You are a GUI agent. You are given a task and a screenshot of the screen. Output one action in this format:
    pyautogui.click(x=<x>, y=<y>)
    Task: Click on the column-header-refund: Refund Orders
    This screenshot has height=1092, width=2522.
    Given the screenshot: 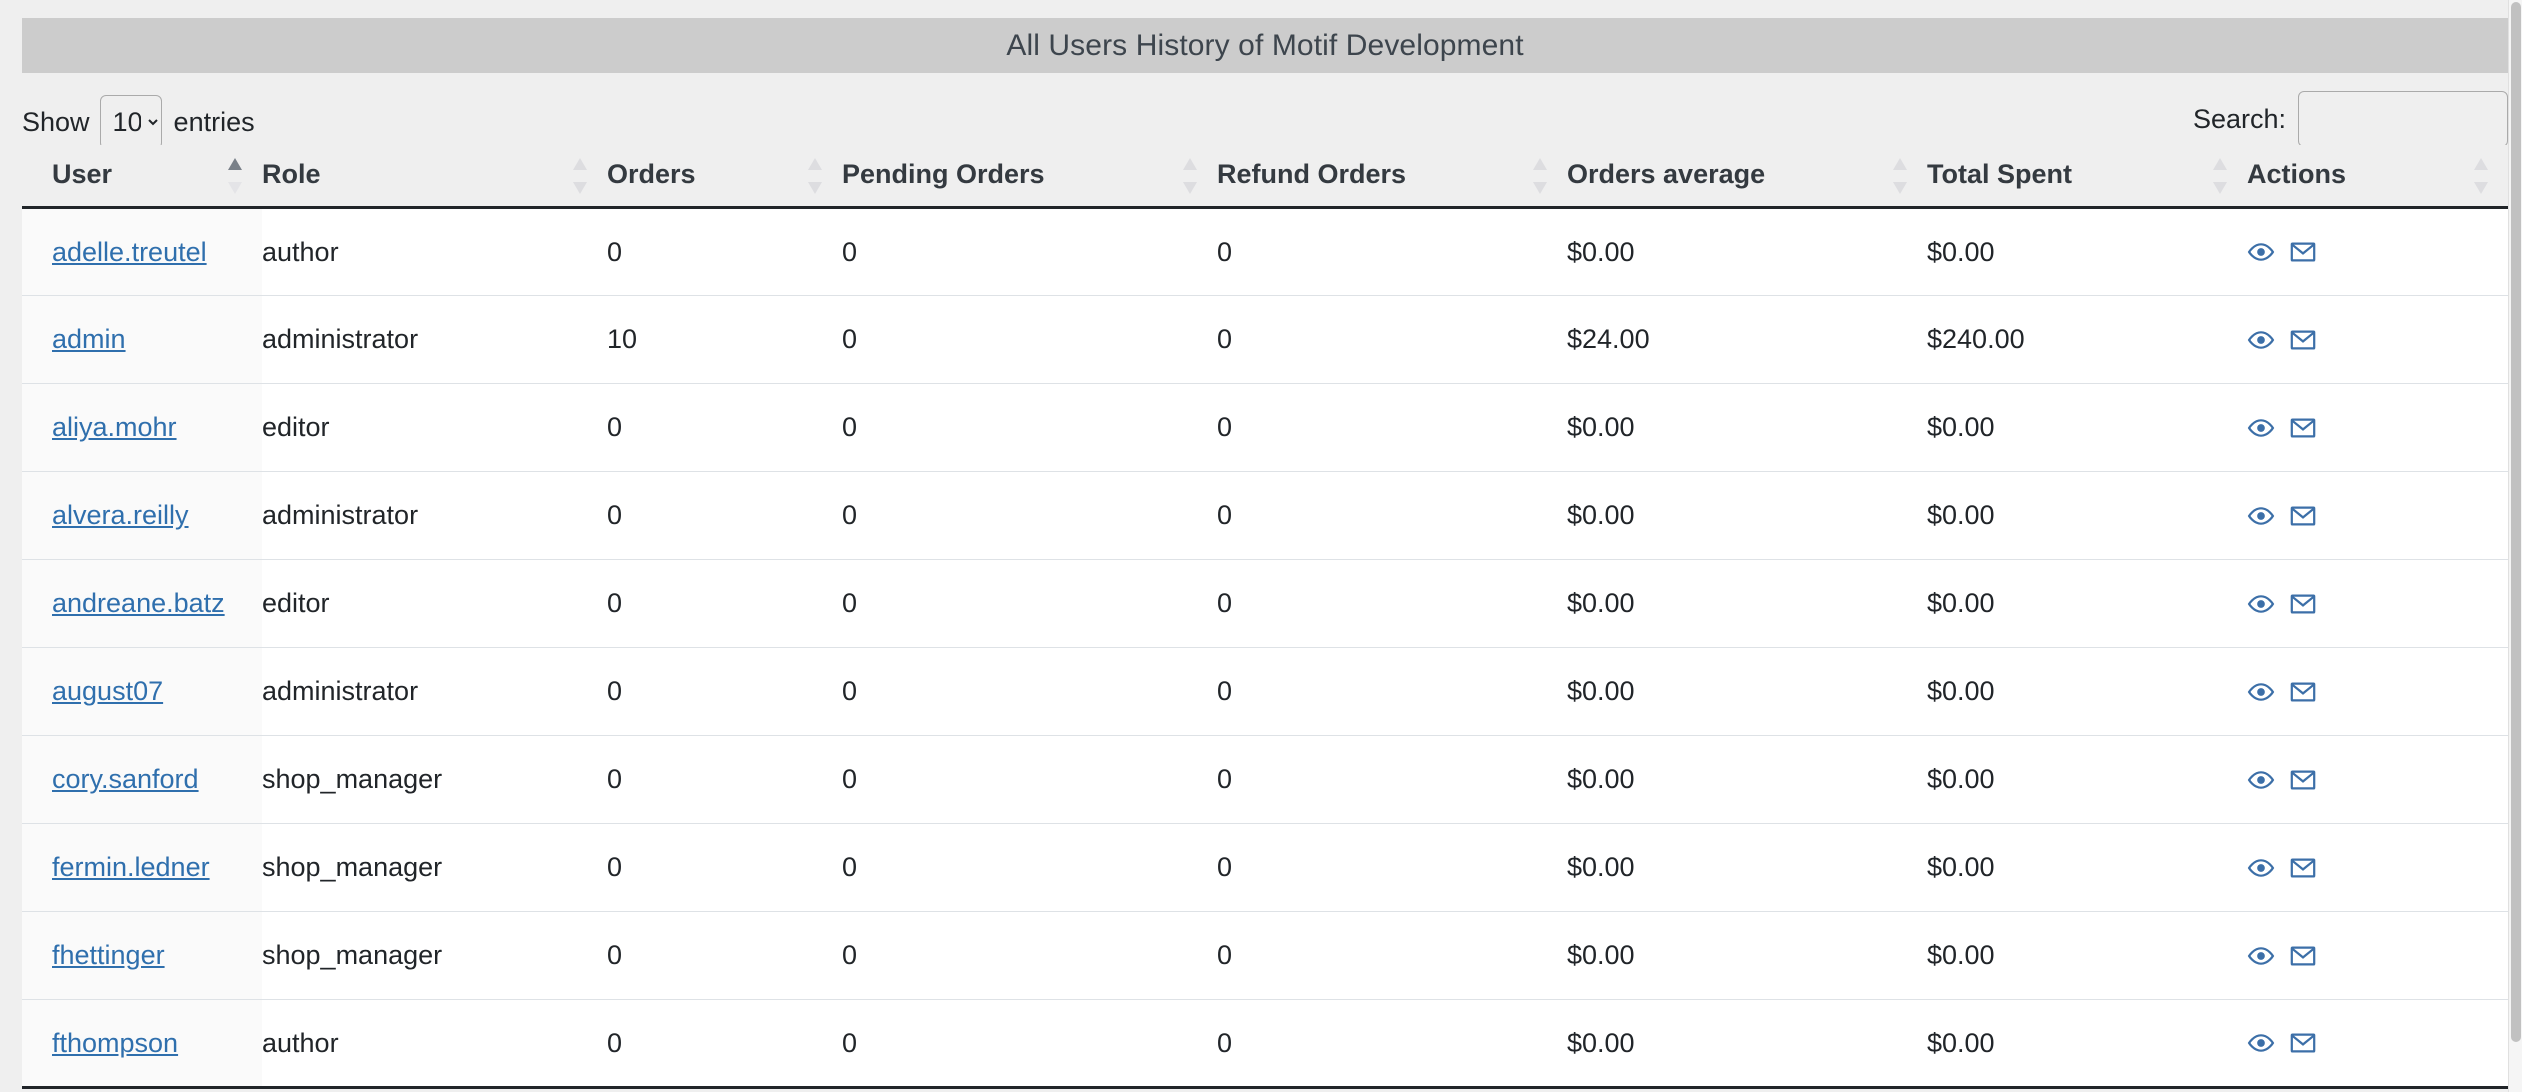 What is the action you would take?
    pyautogui.click(x=1392, y=177)
    